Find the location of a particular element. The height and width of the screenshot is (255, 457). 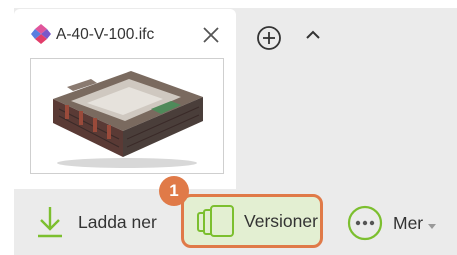

more-button: Mer is located at coordinates (392, 223).